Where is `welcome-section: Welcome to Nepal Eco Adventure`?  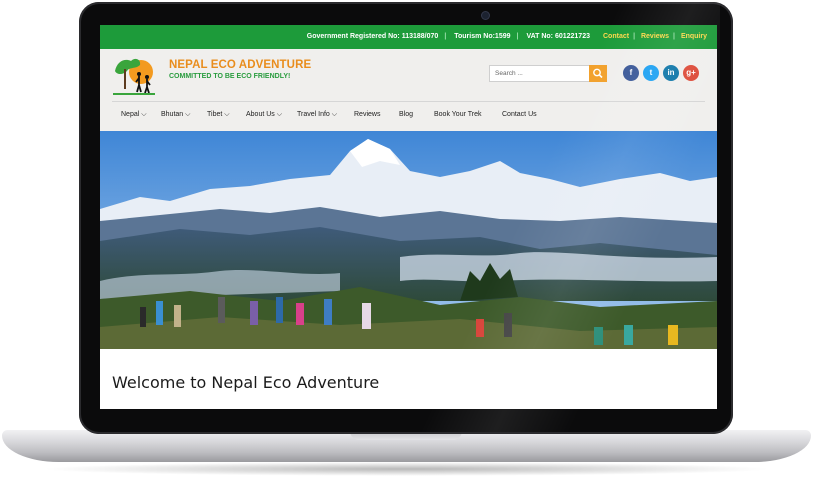
welcome-section: Welcome to Nepal Eco Adventure is located at coordinates (408, 379).